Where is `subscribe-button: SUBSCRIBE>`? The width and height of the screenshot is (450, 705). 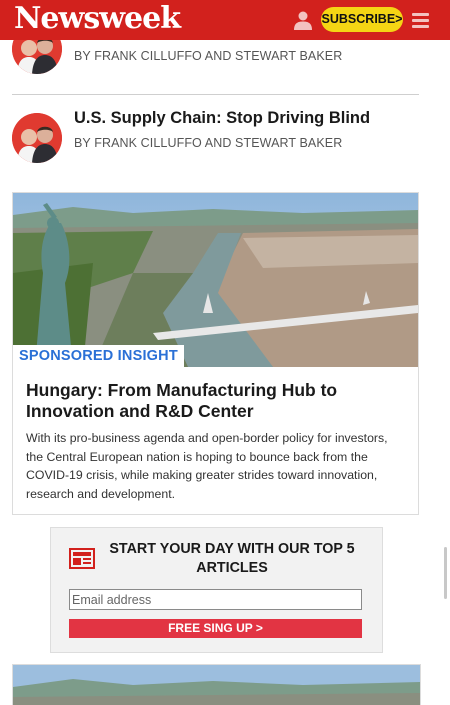
subscribe-button: SUBSCRIBE> is located at coordinates (362, 19).